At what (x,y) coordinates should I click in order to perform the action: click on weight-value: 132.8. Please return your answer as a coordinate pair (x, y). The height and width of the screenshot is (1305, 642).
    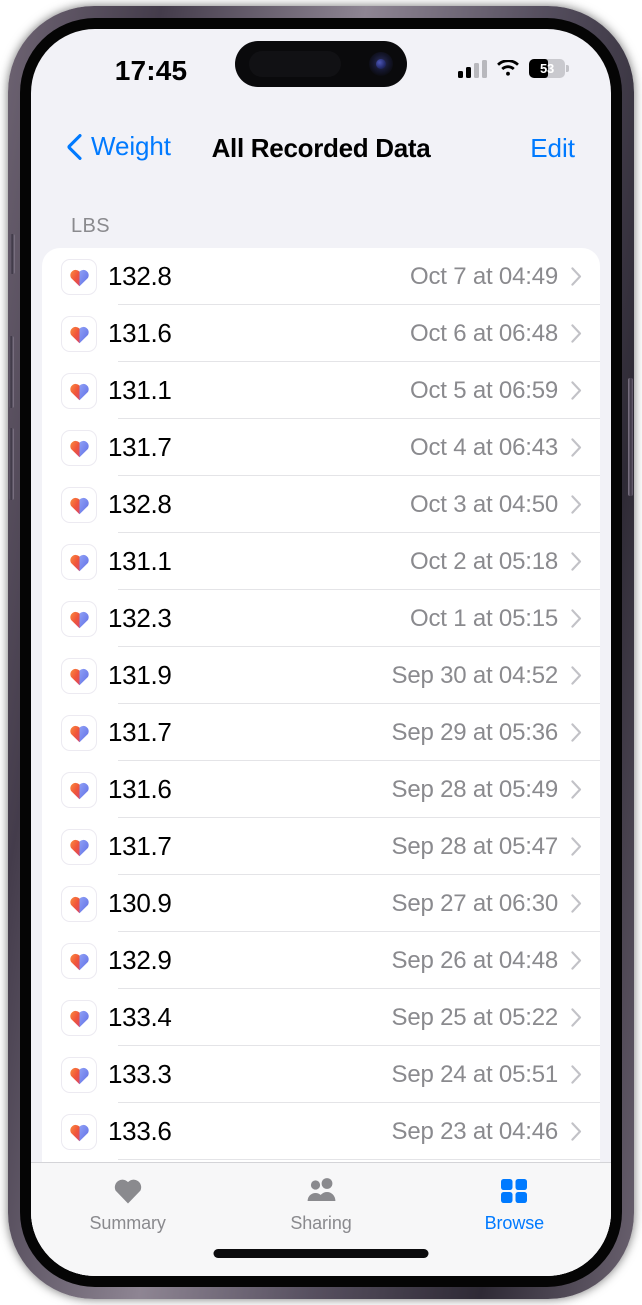
    Looking at the image, I should click on (140, 276).